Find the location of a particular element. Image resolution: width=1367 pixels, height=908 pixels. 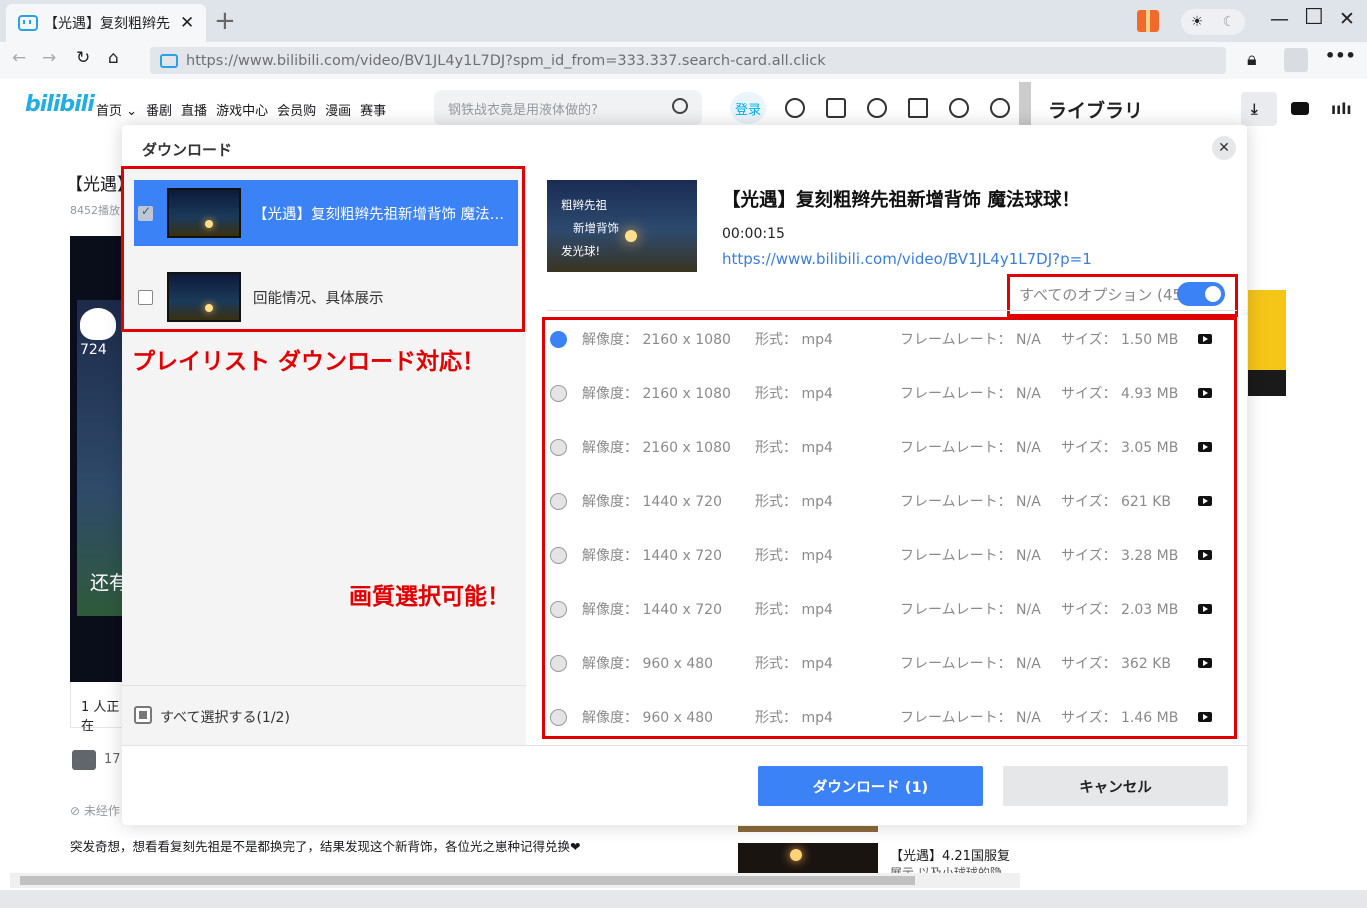

favorite-star-icon is located at coordinates (918, 108).